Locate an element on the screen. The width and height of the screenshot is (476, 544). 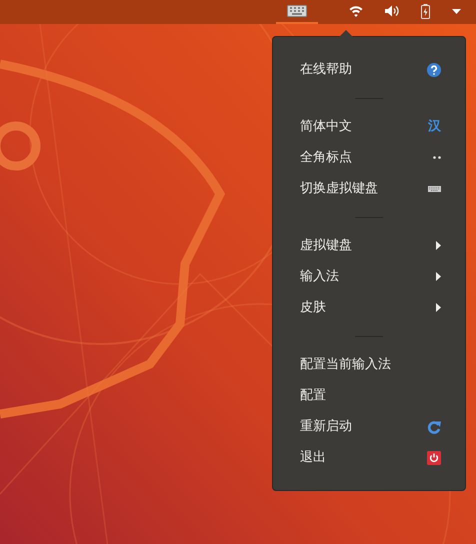
menu-item: 退出 is located at coordinates (369, 457).